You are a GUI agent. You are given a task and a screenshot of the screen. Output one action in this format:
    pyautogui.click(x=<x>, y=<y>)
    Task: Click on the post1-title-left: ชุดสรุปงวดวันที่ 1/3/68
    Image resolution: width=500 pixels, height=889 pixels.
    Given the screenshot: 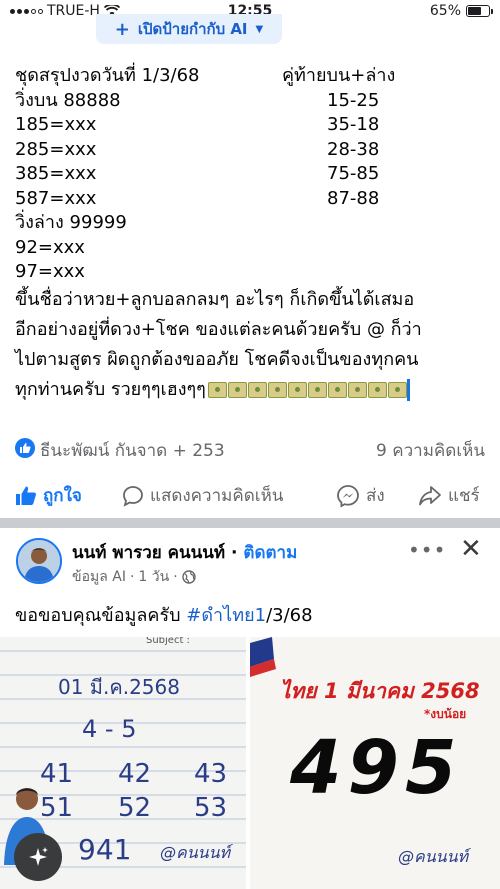 What is the action you would take?
    pyautogui.click(x=107, y=75)
    